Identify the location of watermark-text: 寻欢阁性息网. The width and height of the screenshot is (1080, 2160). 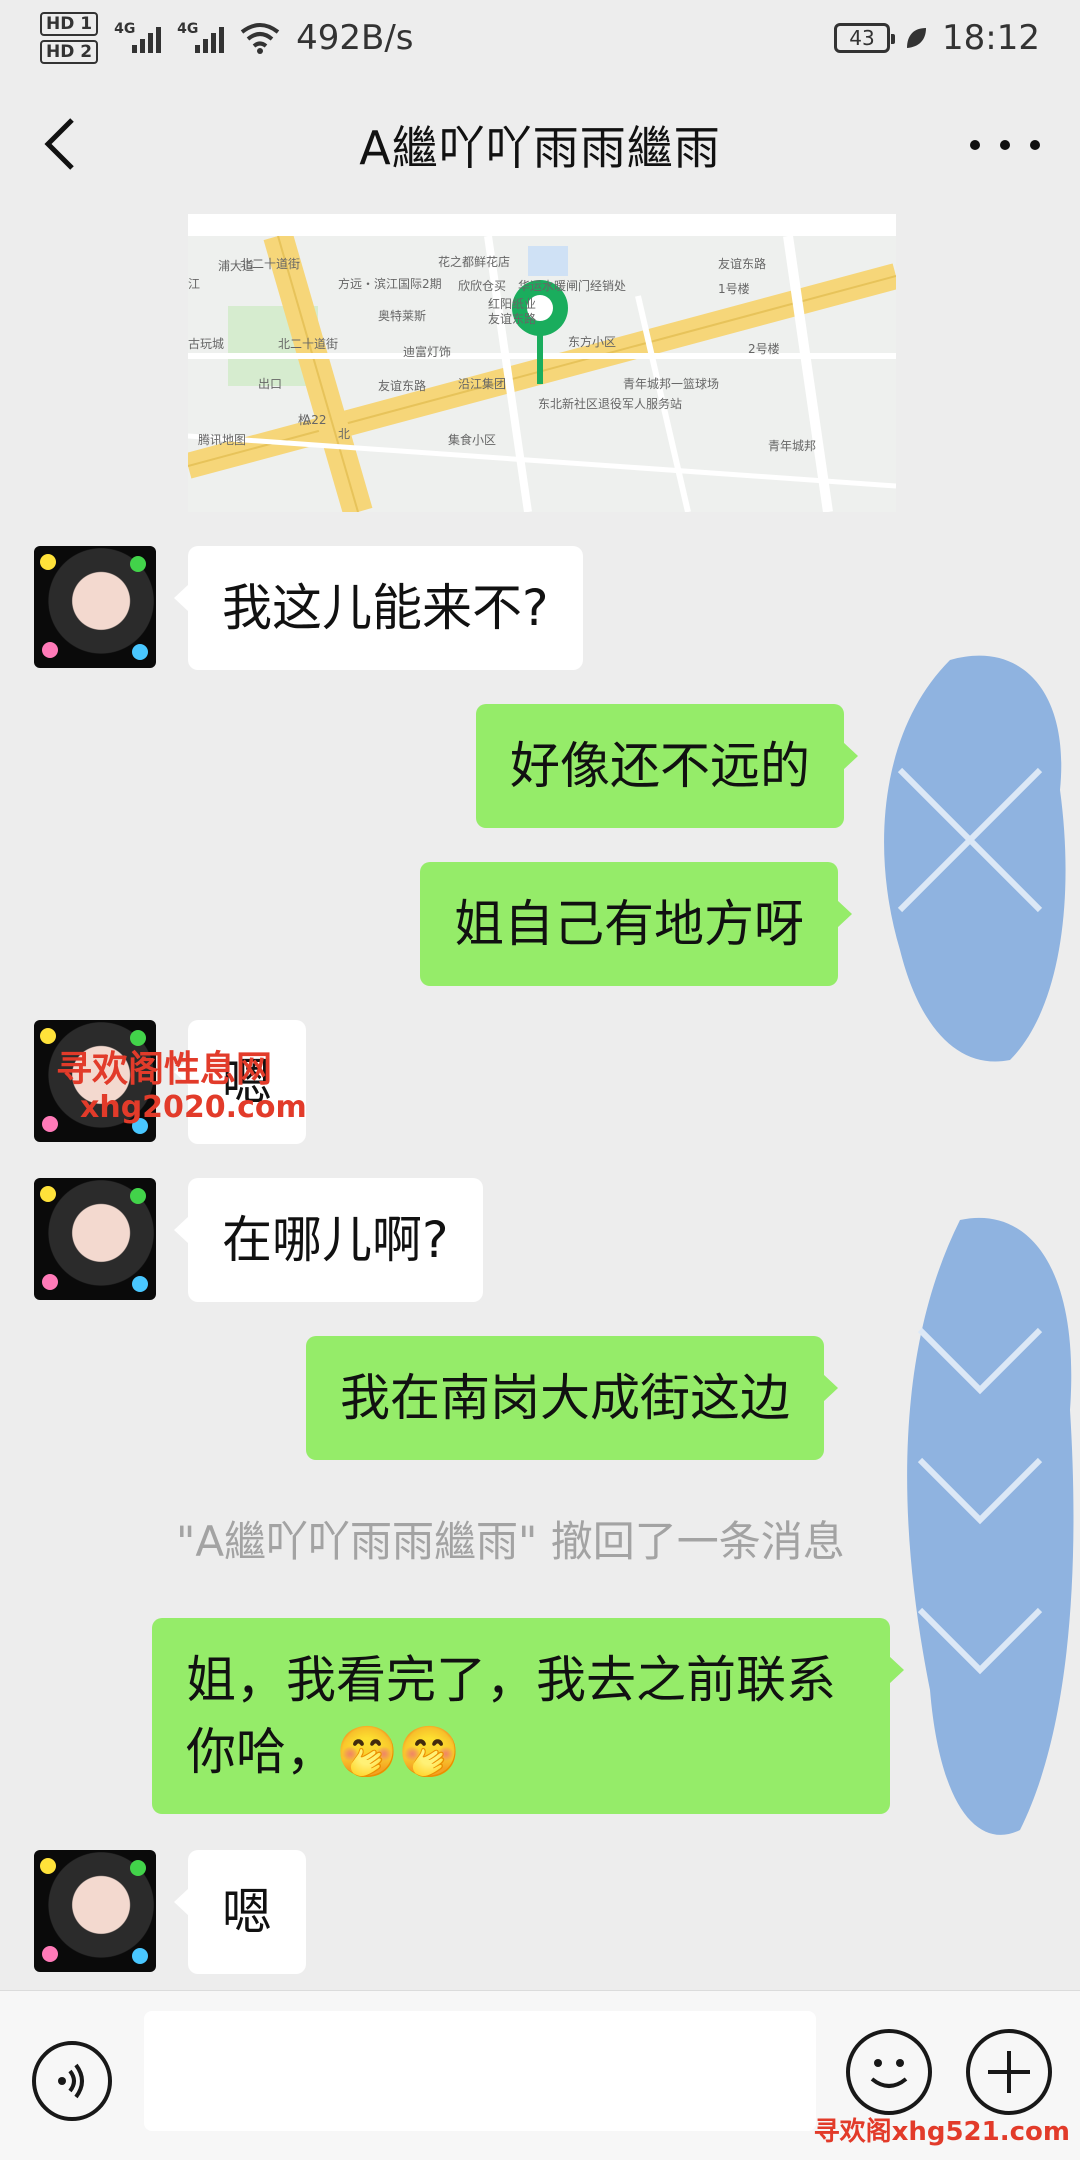
(164, 1069).